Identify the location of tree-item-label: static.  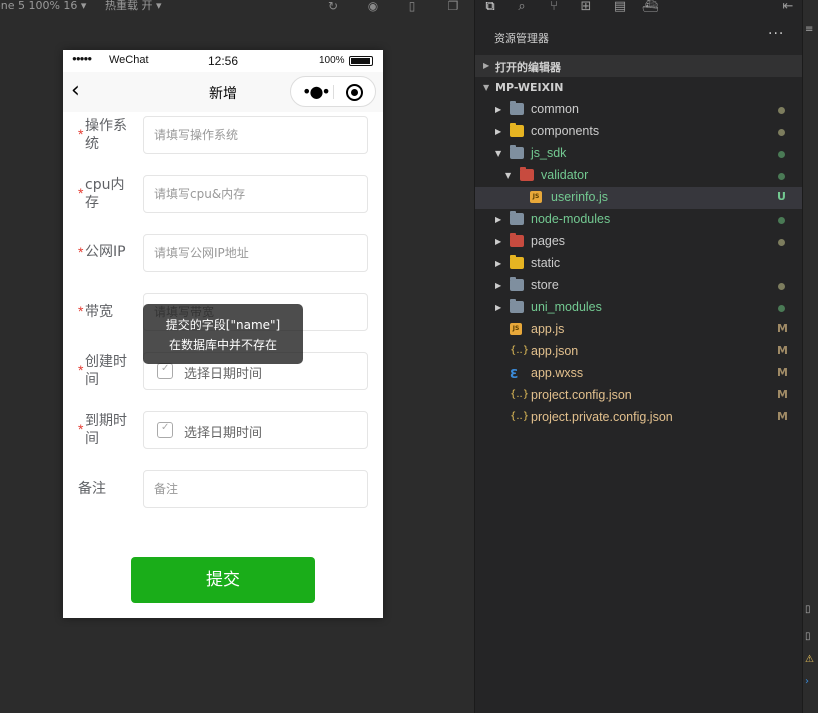
(546, 263).